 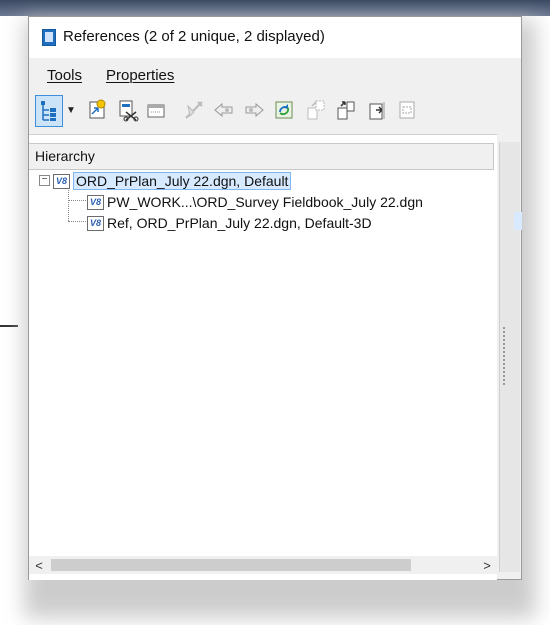 I want to click on reload-reference-button, so click(x=156, y=110).